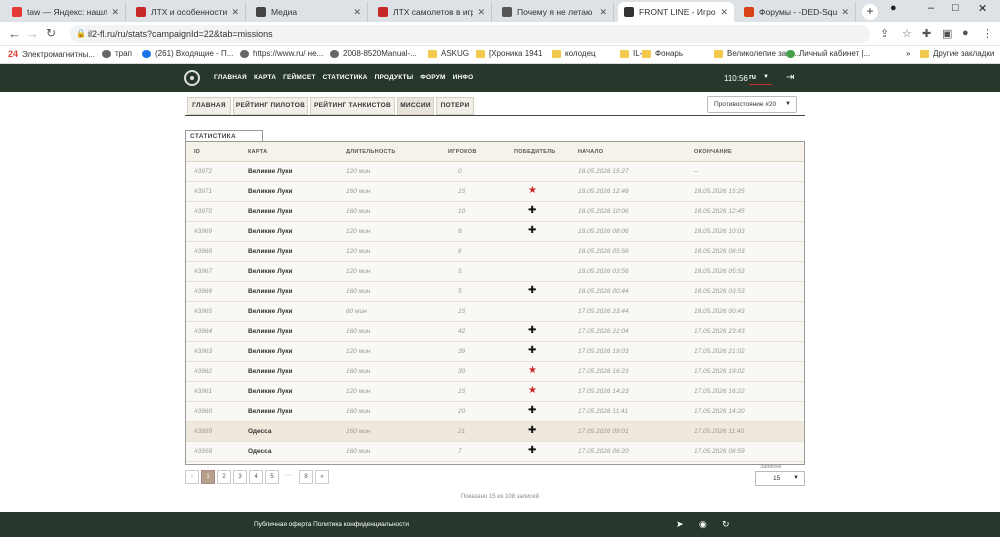  What do you see at coordinates (257, 152) in the screenshot?
I see `col-map: КАРТА` at bounding box center [257, 152].